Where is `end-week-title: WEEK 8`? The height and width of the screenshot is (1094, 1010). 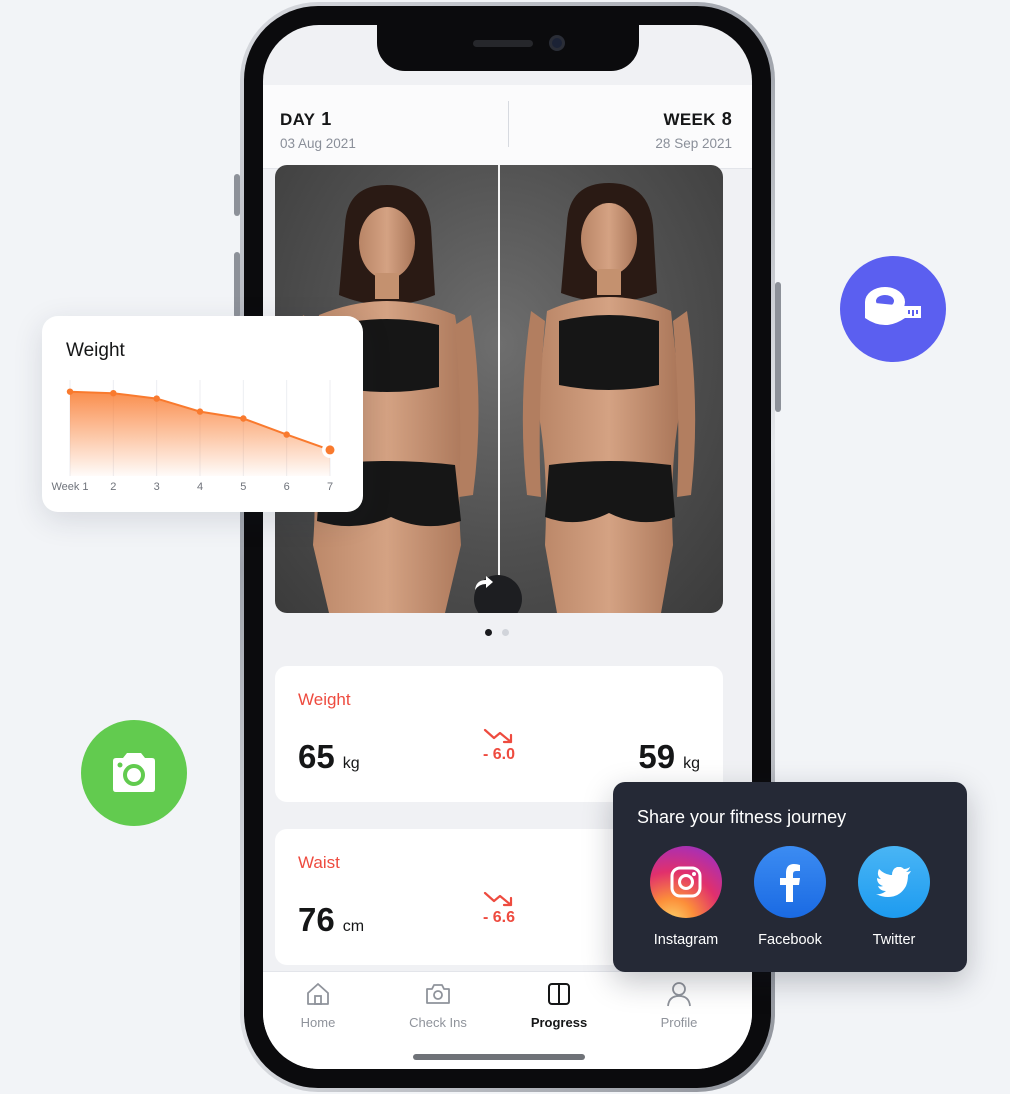 end-week-title: WEEK 8 is located at coordinates (697, 119).